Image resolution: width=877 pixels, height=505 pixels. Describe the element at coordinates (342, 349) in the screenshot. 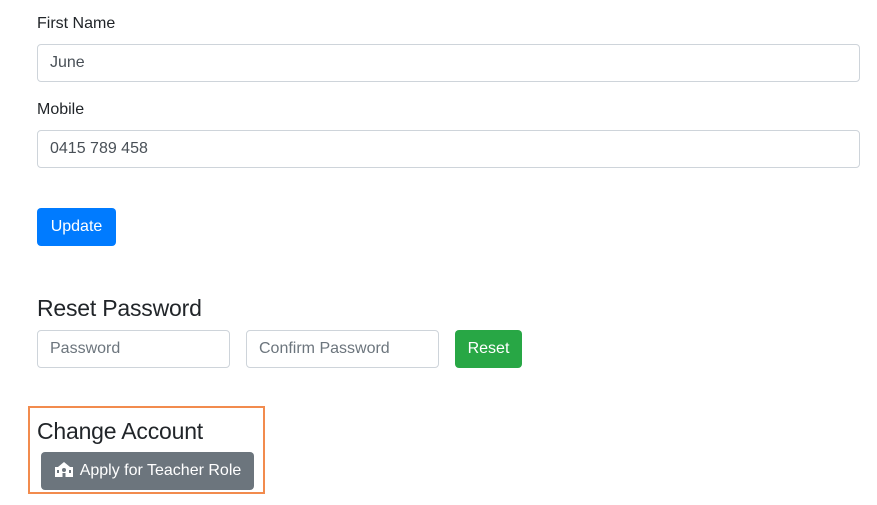

I see `confirm-password-input` at that location.